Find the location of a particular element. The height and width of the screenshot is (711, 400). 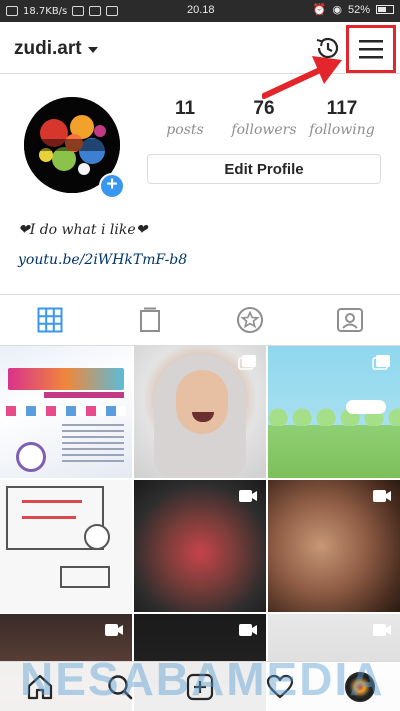

igtv-icon is located at coordinates (150, 319).